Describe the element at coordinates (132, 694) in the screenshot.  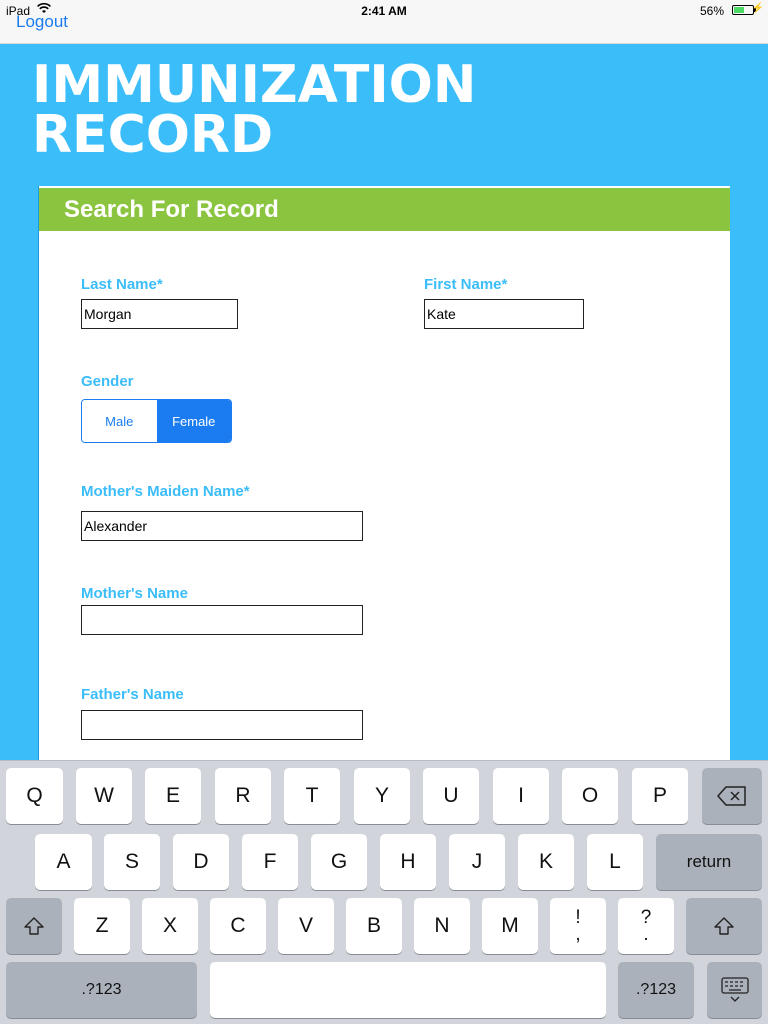
I see `father-name-label: Father's Name` at that location.